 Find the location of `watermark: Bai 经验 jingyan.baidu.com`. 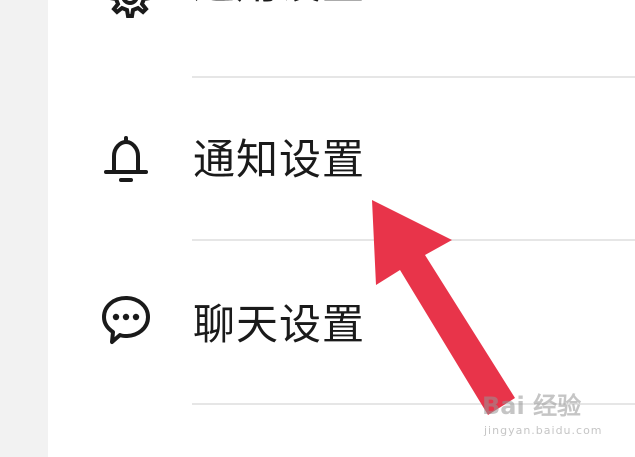

watermark: Bai 经验 jingyan.baidu.com is located at coordinates (545, 416).